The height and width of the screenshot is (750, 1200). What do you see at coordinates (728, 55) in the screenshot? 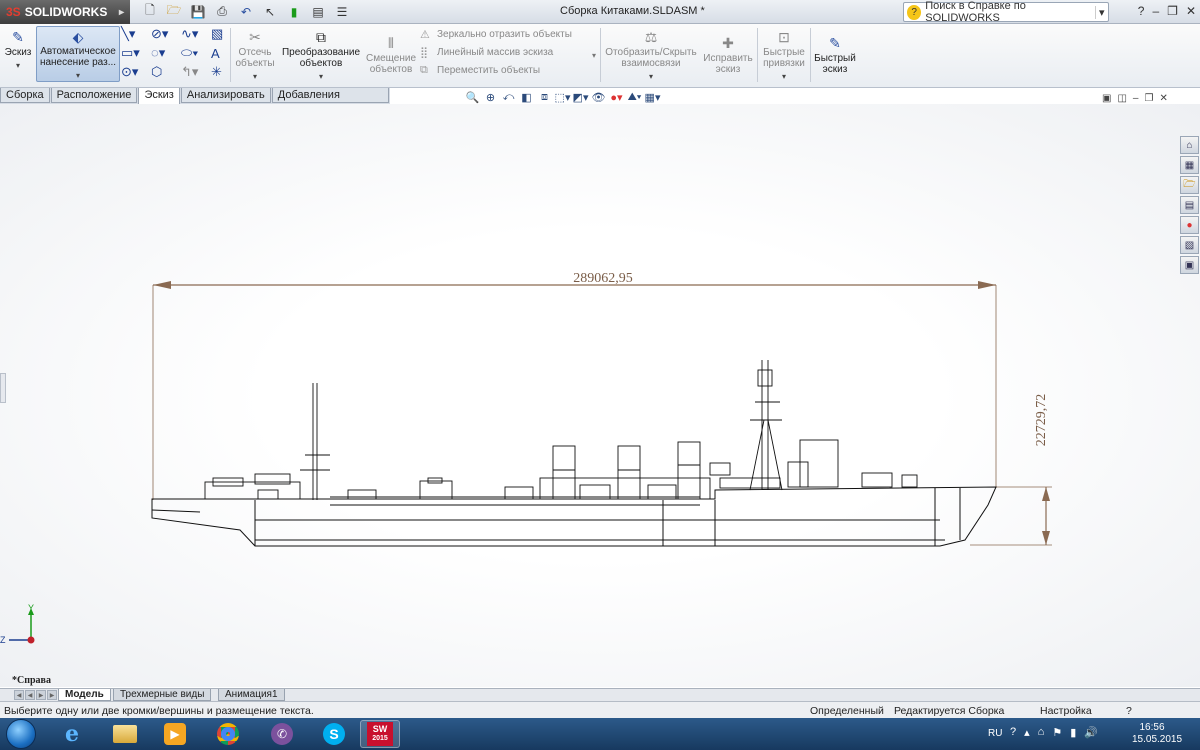
I see `repair-sketch-button: ✚ Исправить эскиз` at bounding box center [728, 55].